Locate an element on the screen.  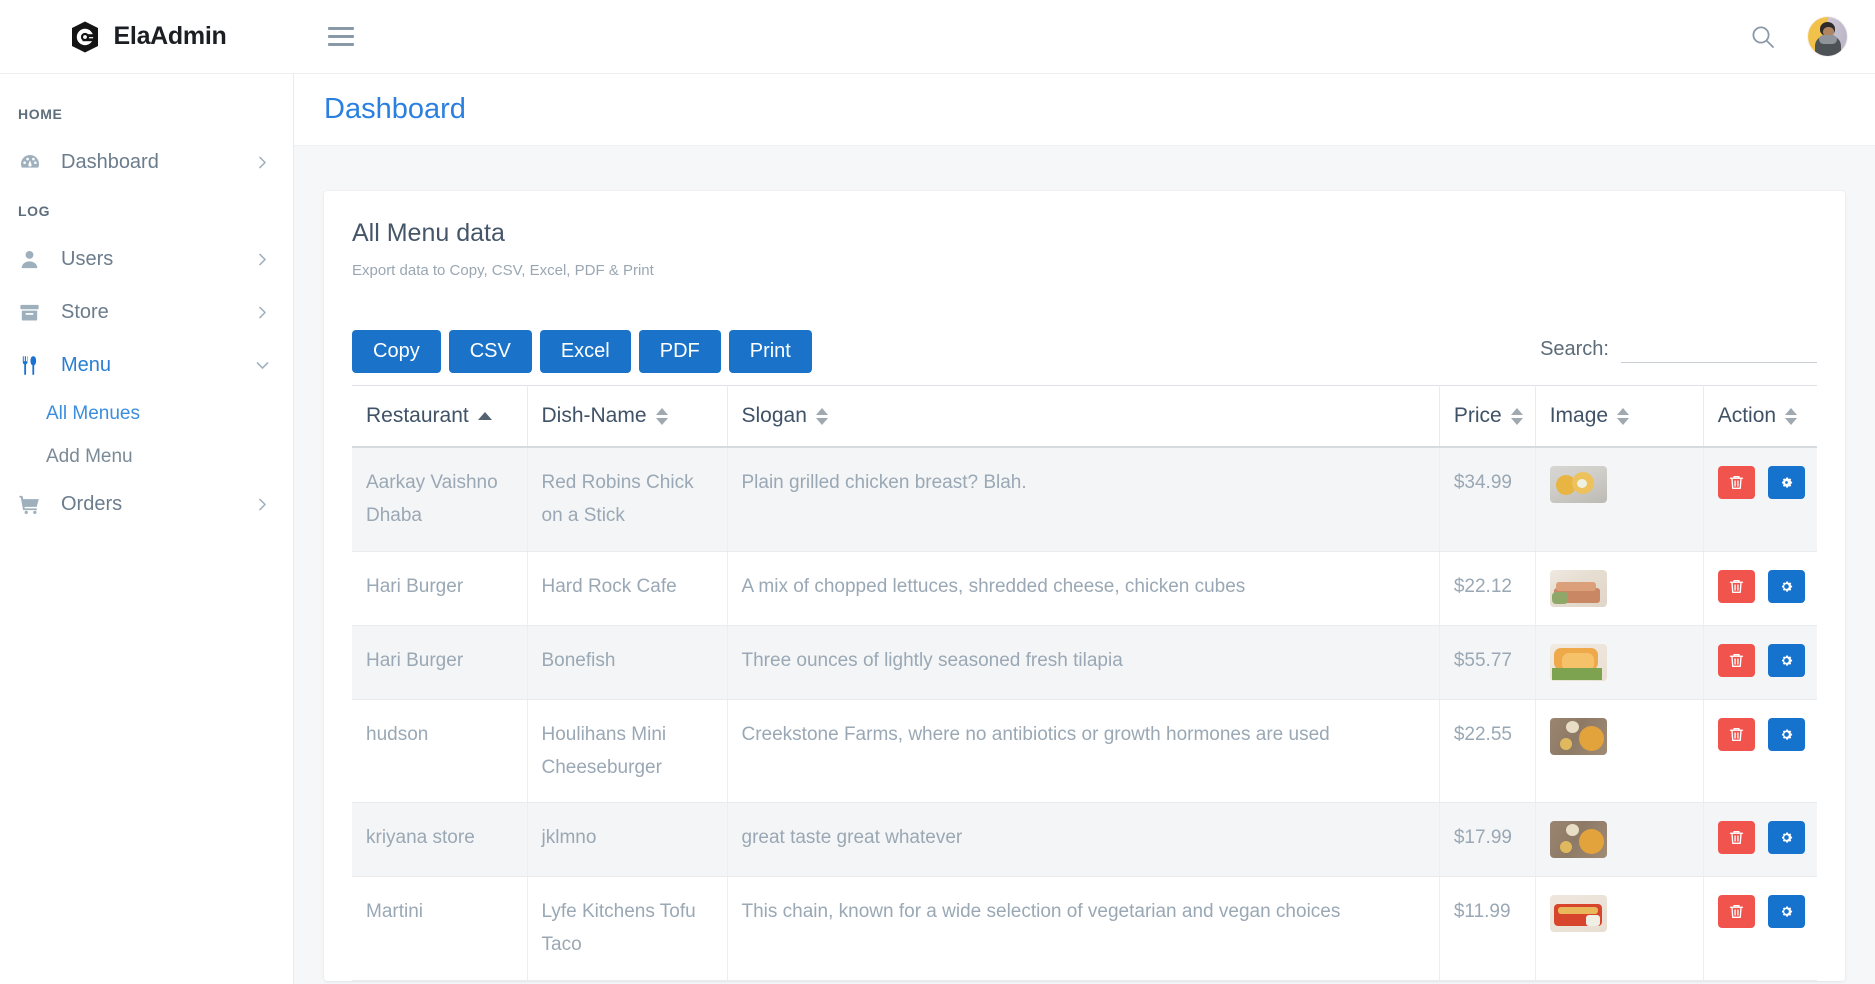
column-header-image: Image is located at coordinates (1619, 416).